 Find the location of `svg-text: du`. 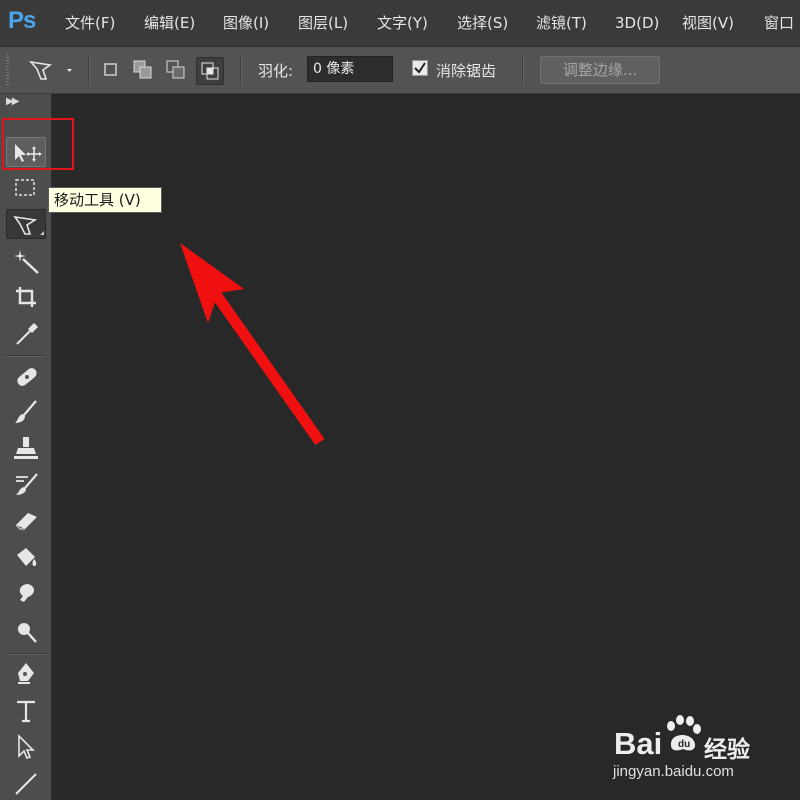

svg-text: du is located at coordinates (684, 744).